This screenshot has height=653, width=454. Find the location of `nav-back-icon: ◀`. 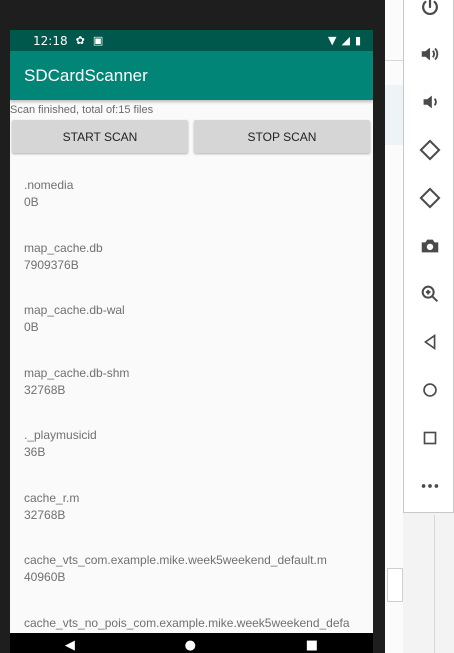

nav-back-icon: ◀ is located at coordinates (70, 645).